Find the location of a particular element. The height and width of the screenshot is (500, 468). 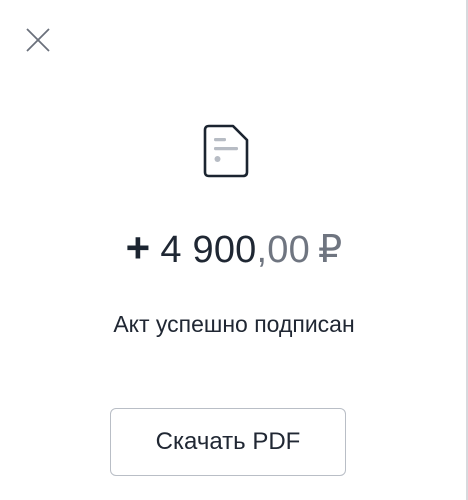

status-message: Акт успешно подписан is located at coordinates (234, 324).